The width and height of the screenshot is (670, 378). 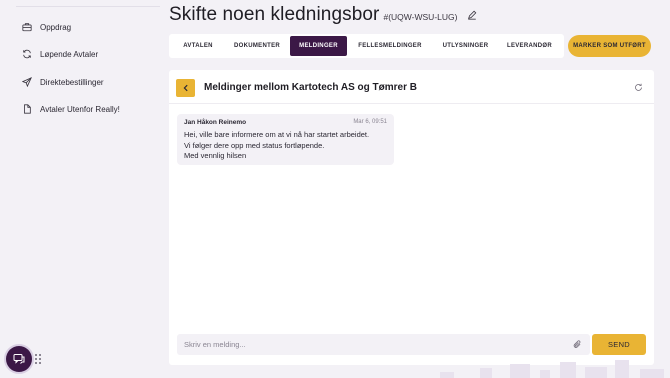 I want to click on sidebar-item-label: Avtaler Utenfor Really!, so click(x=80, y=109).